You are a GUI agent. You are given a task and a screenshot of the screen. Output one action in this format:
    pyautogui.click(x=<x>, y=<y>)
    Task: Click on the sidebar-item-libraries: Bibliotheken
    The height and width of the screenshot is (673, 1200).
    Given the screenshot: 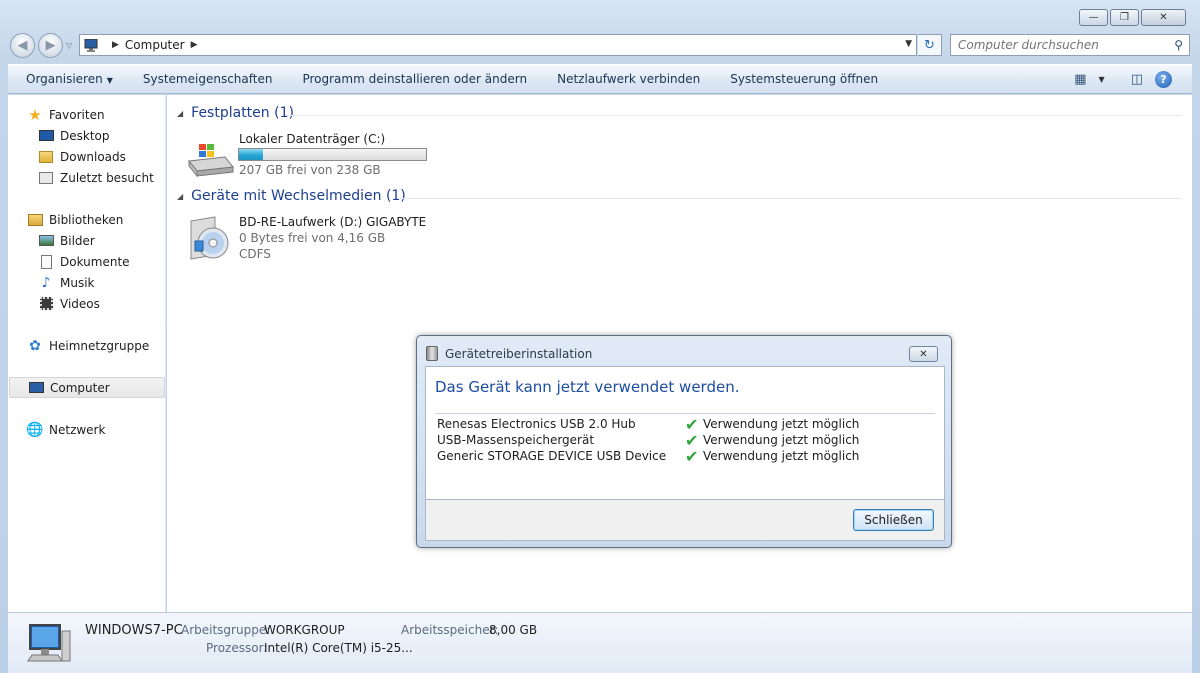 What is the action you would take?
    pyautogui.click(x=75, y=219)
    